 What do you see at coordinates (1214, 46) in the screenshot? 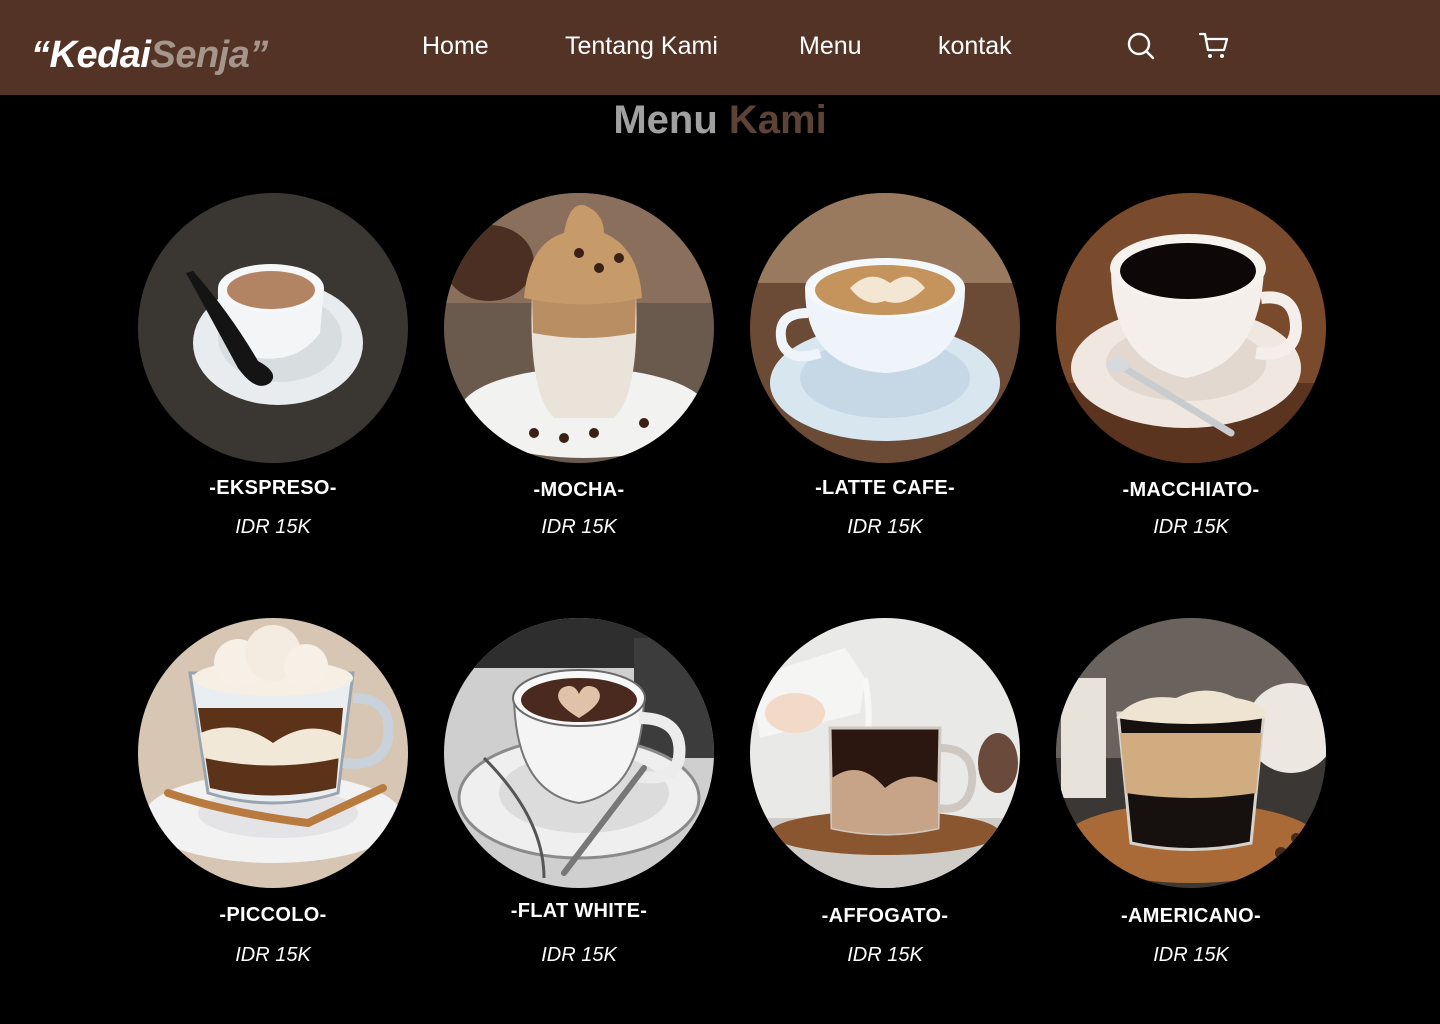
I see `cart-icon` at bounding box center [1214, 46].